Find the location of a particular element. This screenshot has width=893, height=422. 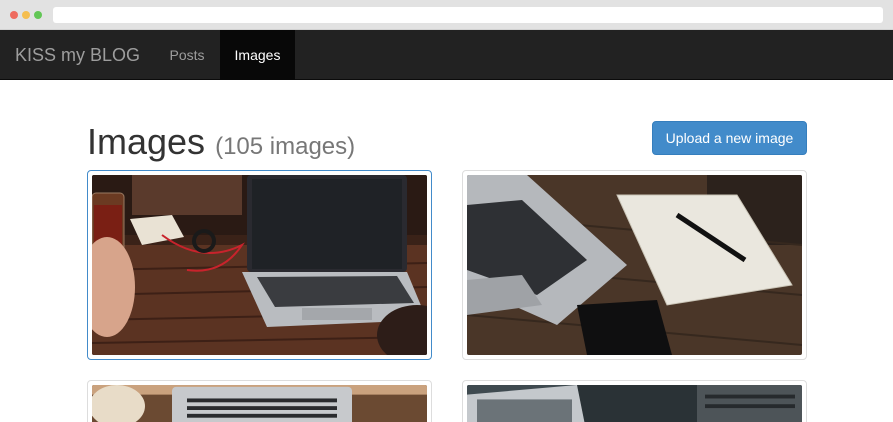

nav-item-images: Images is located at coordinates (257, 55).